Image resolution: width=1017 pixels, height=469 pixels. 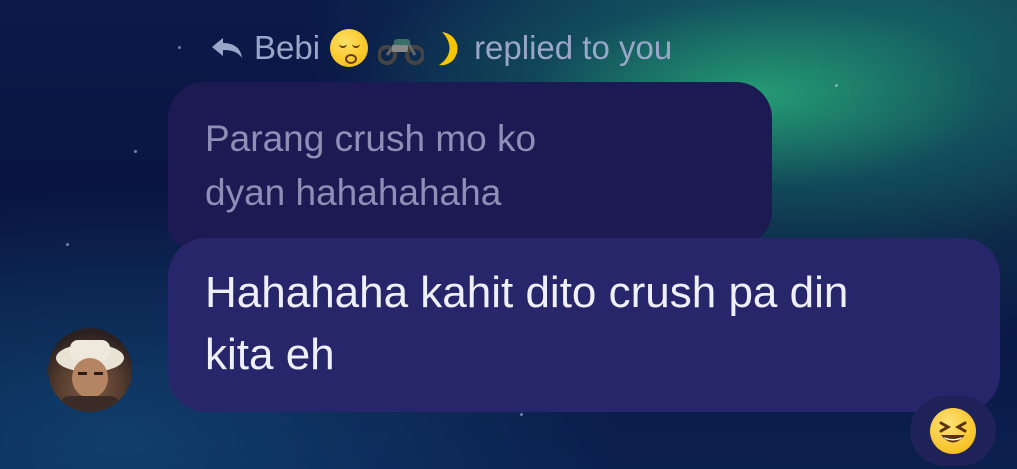 What do you see at coordinates (349, 48) in the screenshot?
I see `kissing-face-icon` at bounding box center [349, 48].